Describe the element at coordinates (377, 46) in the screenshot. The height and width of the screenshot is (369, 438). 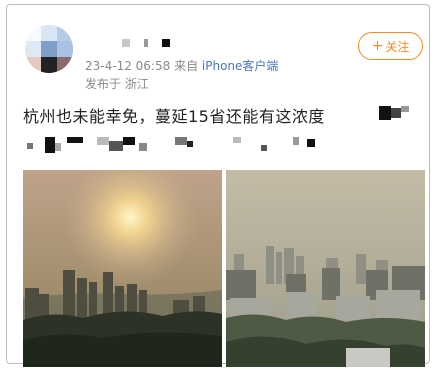
I see `plus-icon: +` at that location.